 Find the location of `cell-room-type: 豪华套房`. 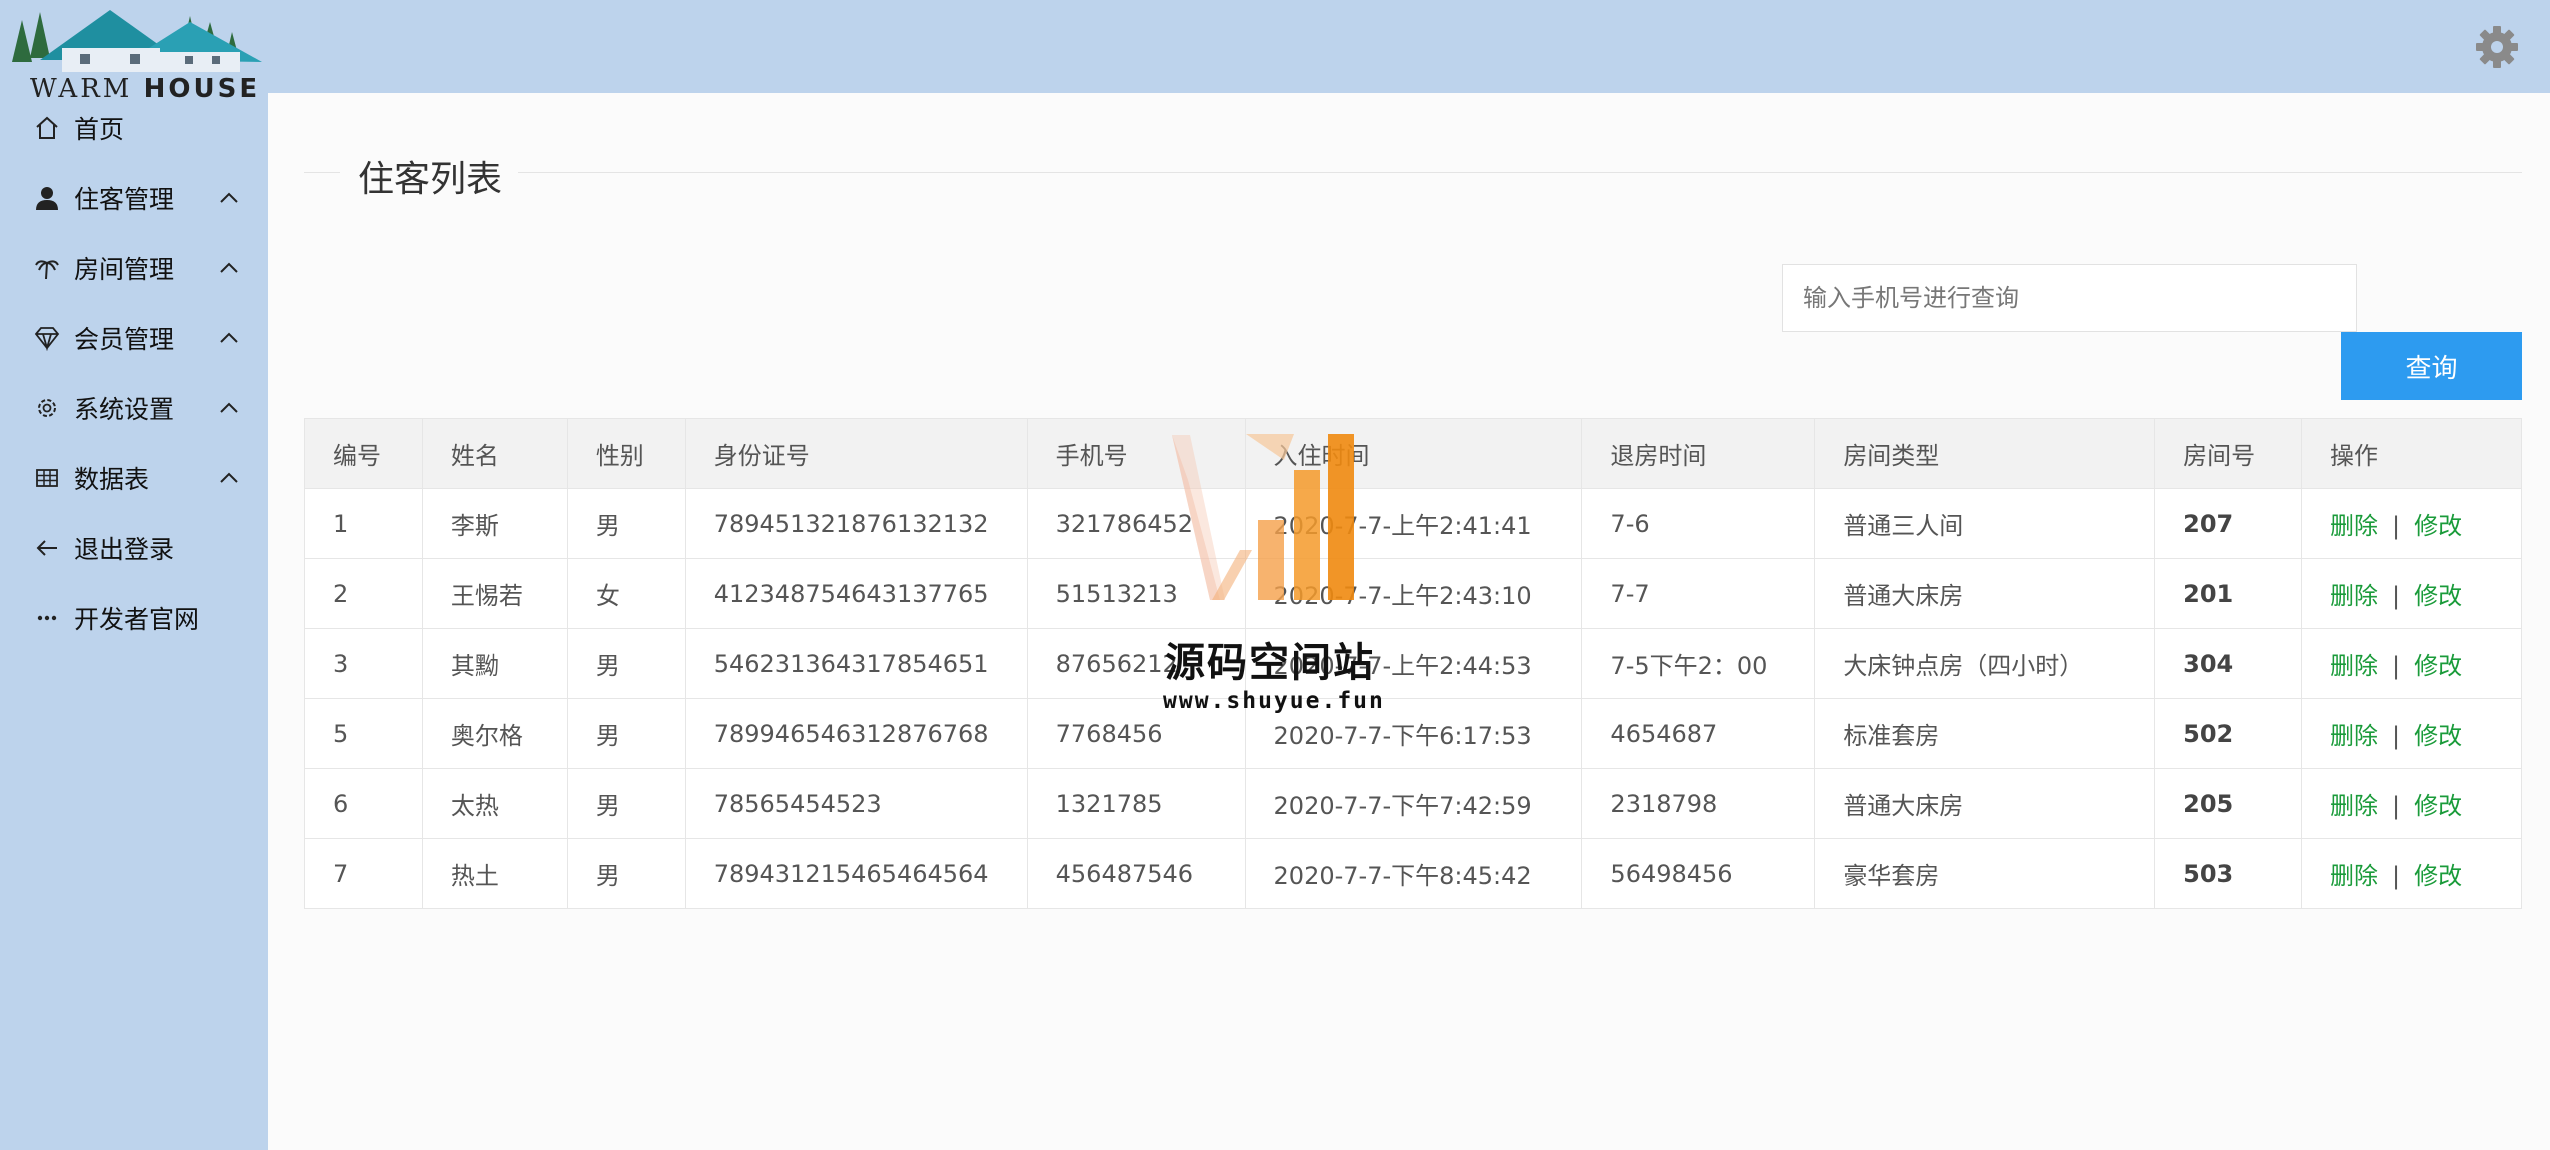

cell-room-type: 豪华套房 is located at coordinates (1985, 873).